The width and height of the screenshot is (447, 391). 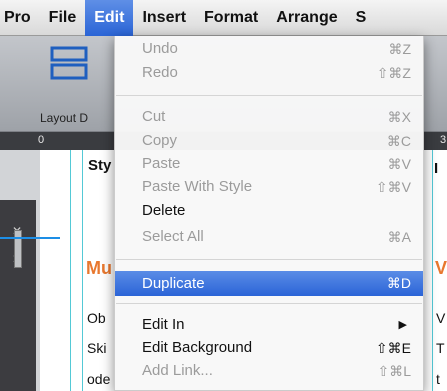 What do you see at coordinates (438, 379) in the screenshot?
I see `doc-body-text: t` at bounding box center [438, 379].